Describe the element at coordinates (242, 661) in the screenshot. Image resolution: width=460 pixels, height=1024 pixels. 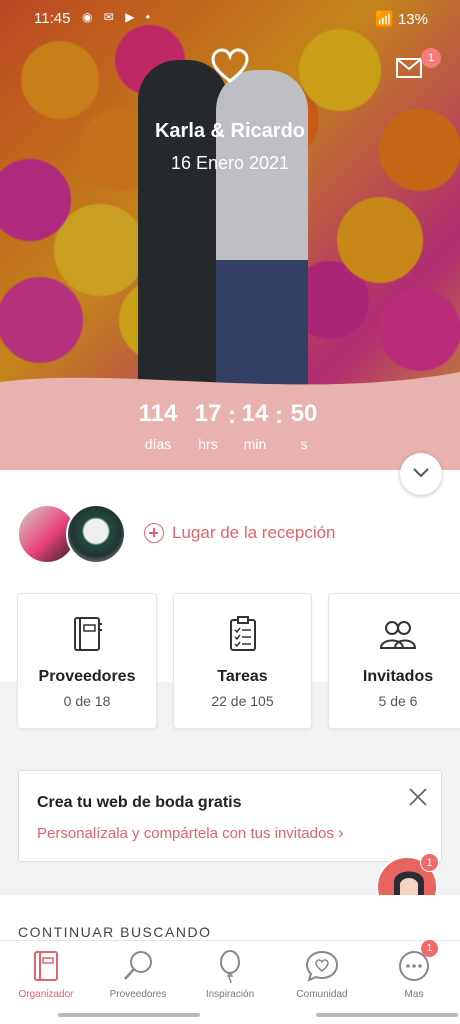
I see `card-tareas: Tareas 22 de 105` at that location.